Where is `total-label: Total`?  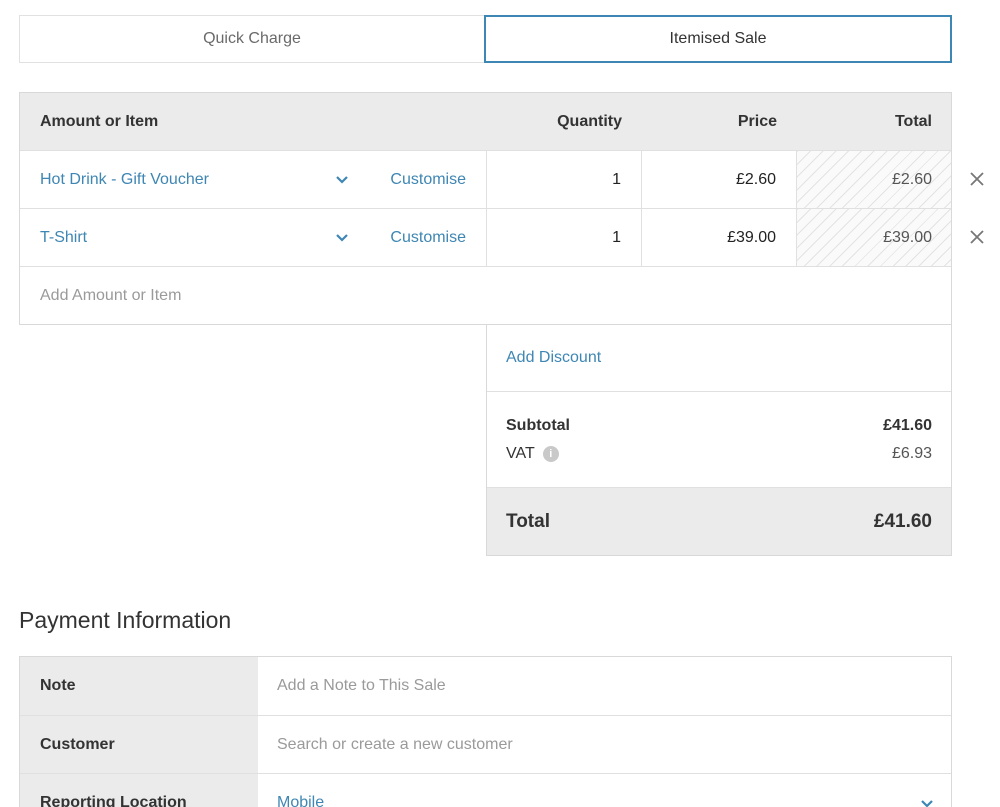
total-label: Total is located at coordinates (528, 521).